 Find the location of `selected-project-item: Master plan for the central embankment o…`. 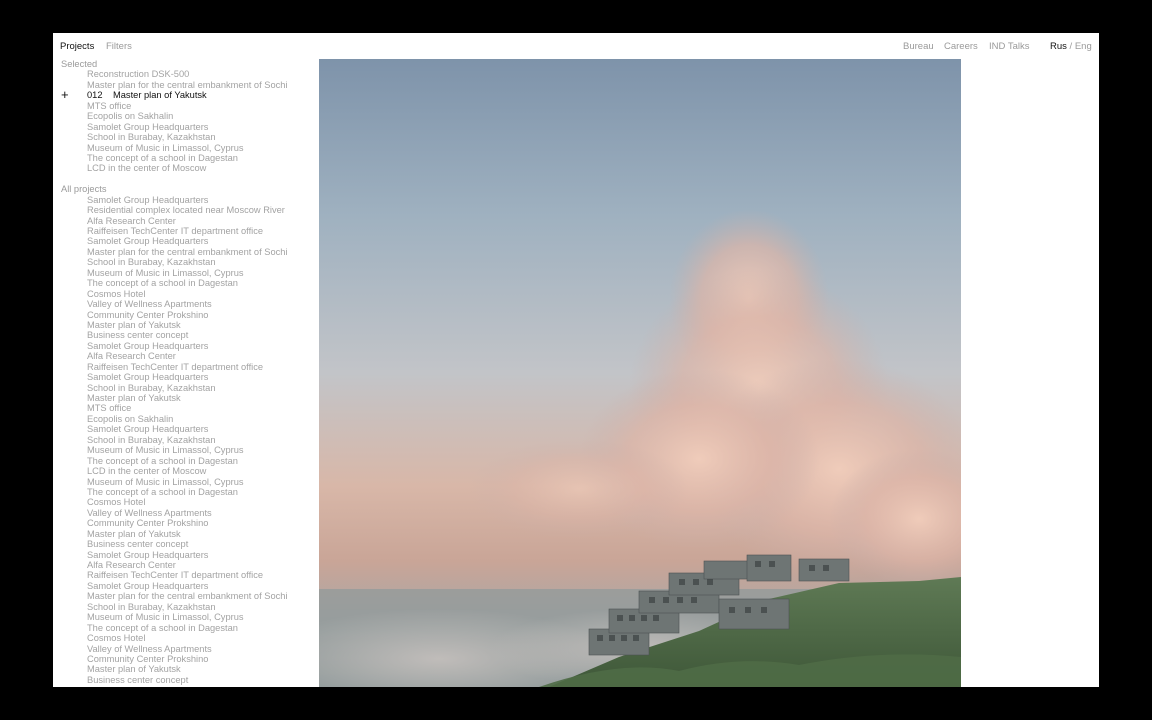

selected-project-item: Master plan for the central embankment o… is located at coordinates (184, 85).